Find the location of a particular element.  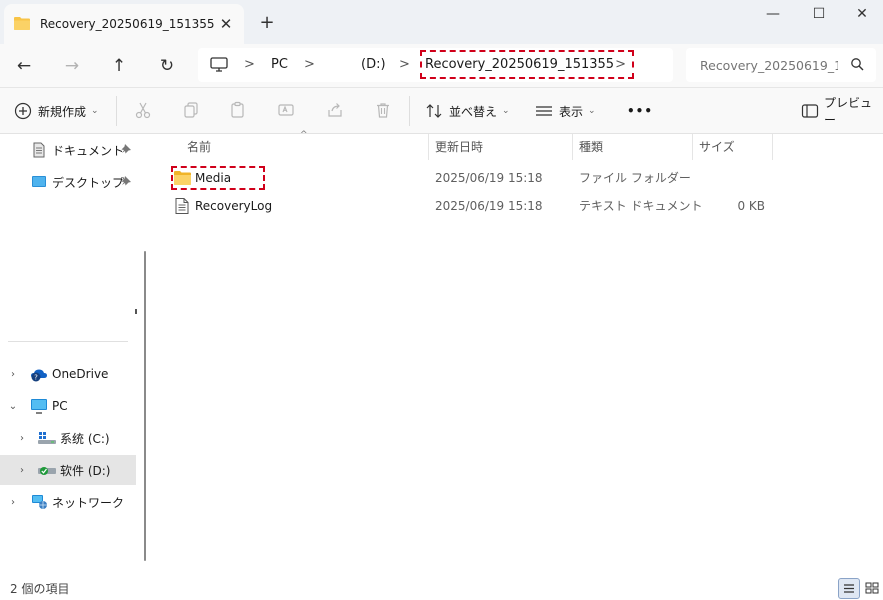

column-header-name: 名前 is located at coordinates (305, 147).